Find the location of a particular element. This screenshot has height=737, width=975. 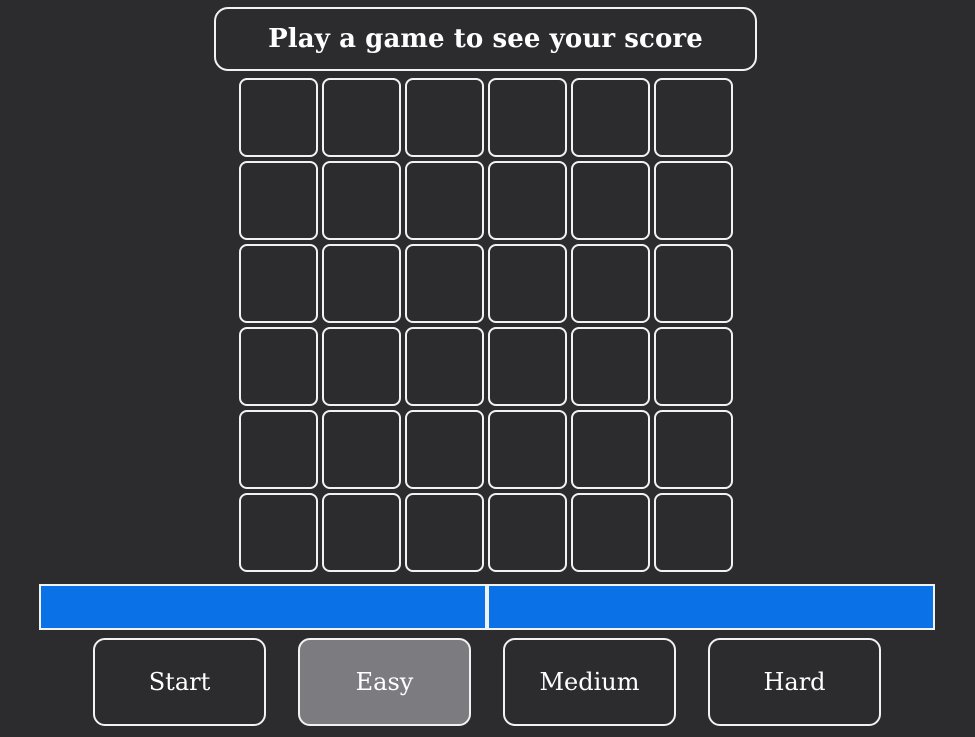

control-bar: Start Easy Medium Hard is located at coordinates (487, 682).